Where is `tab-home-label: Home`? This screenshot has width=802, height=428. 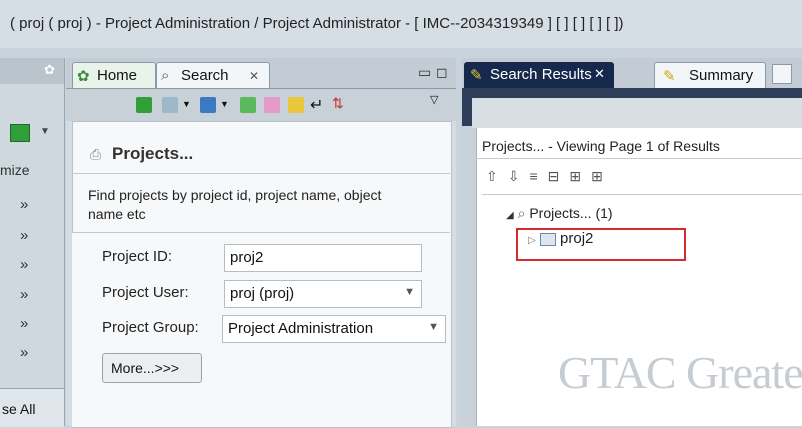 tab-home-label: Home is located at coordinates (117, 75).